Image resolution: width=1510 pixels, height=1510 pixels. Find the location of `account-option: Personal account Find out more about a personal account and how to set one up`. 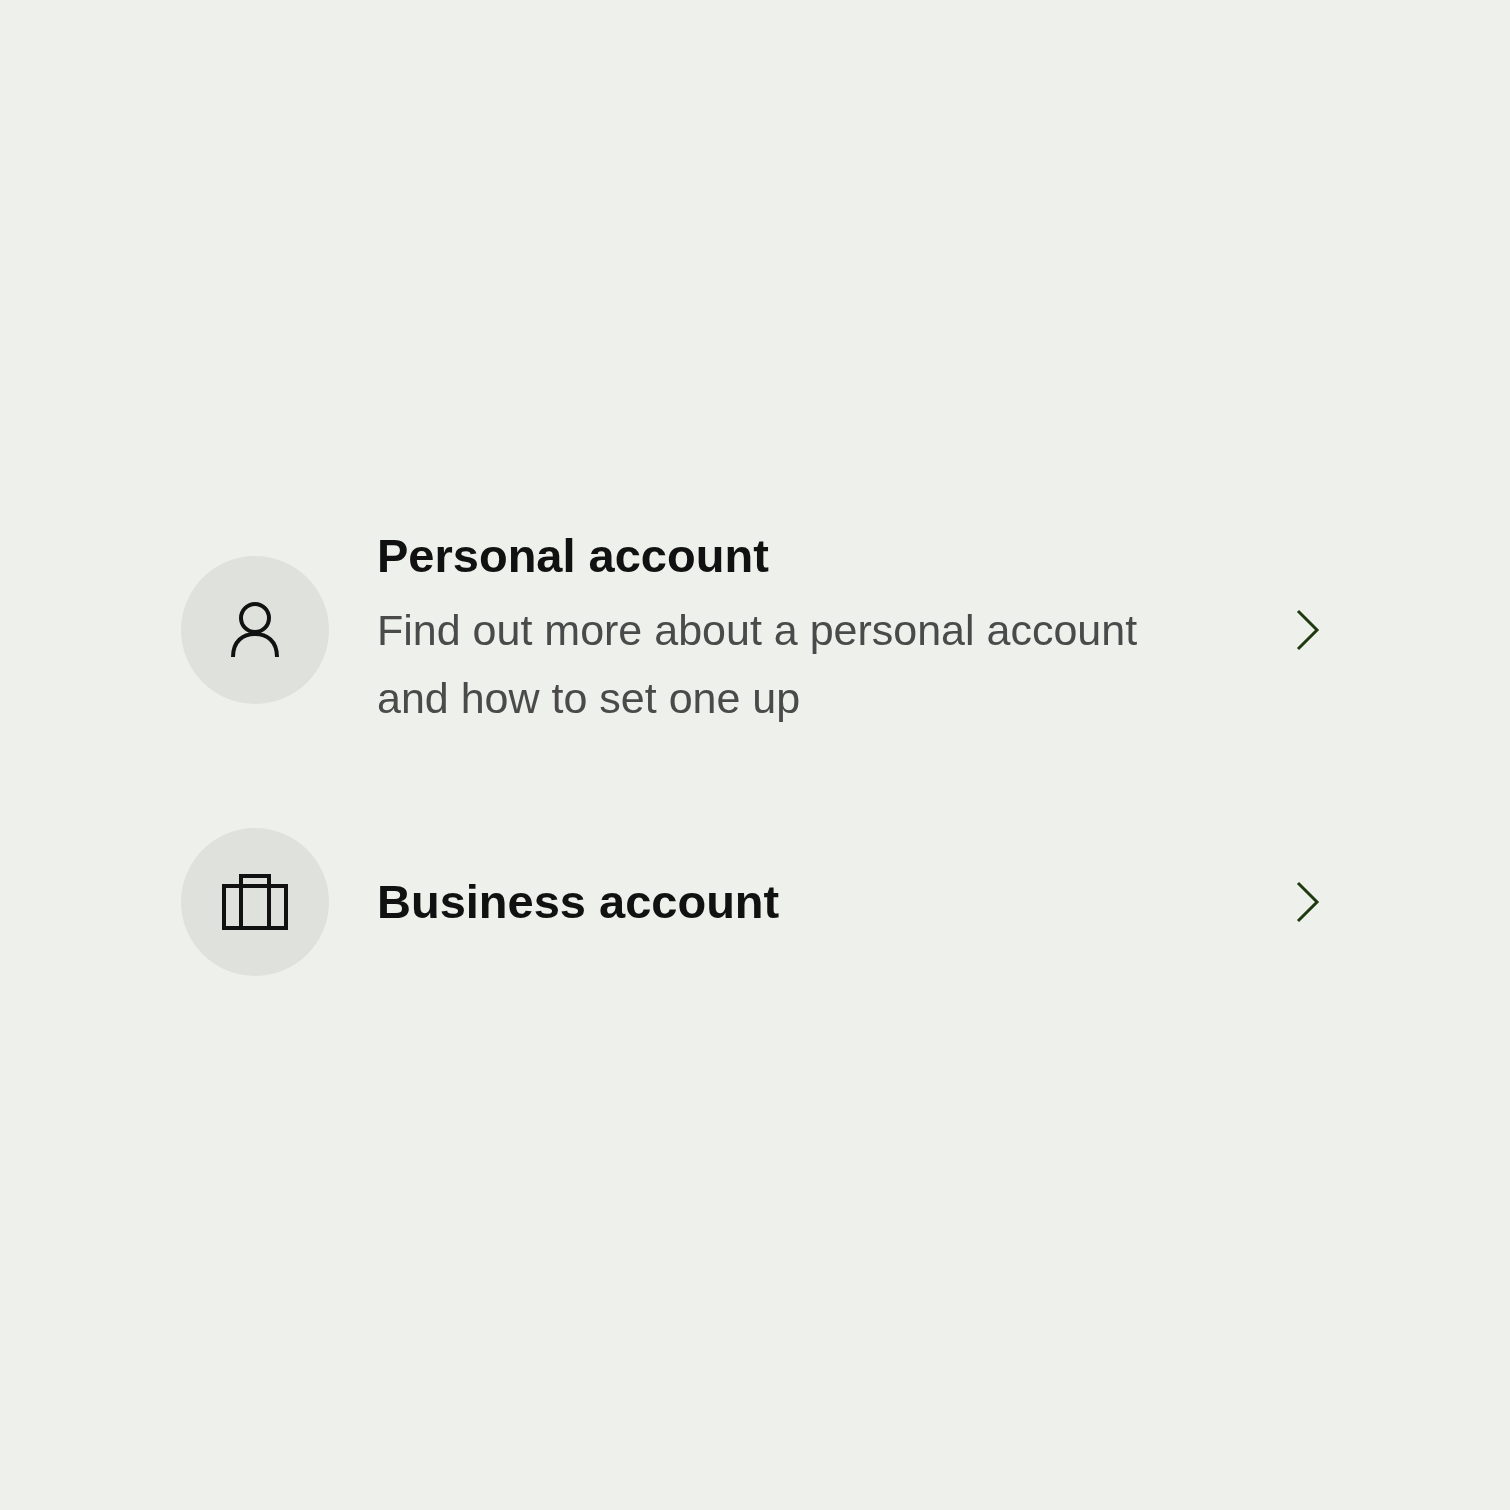

account-option: Personal account Find out more about a personal account and how to set one up is located at coordinates (751, 630).